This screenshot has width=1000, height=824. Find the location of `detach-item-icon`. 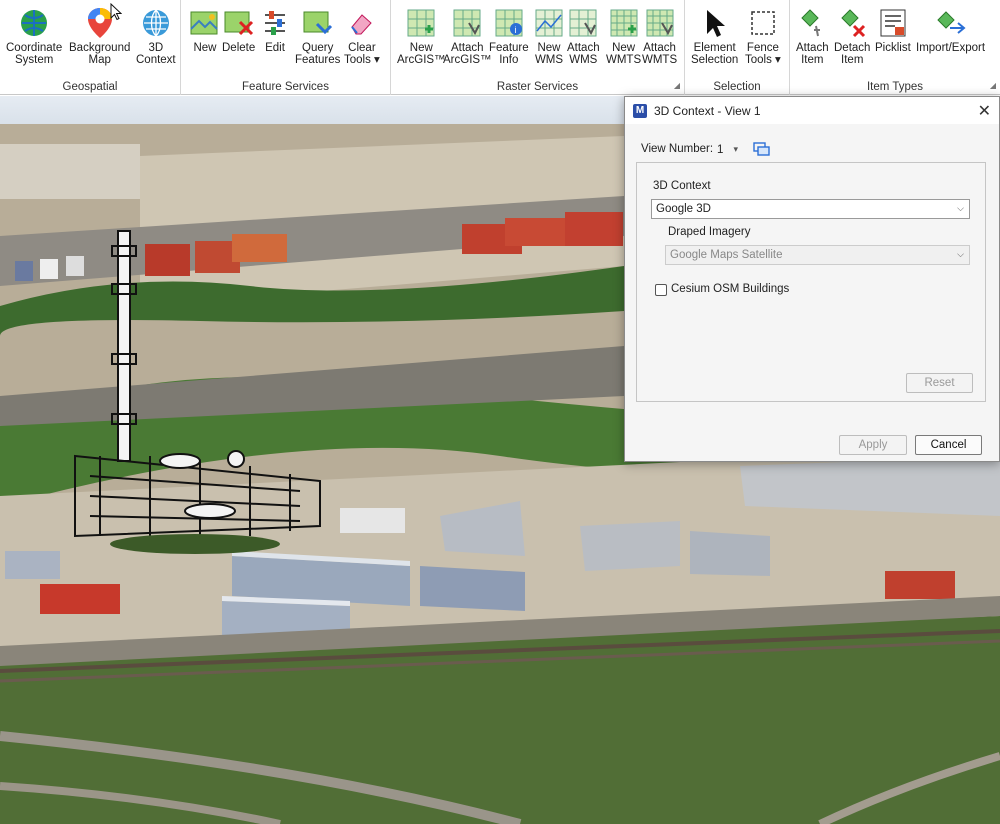

detach-item-icon is located at coordinates (852, 23).